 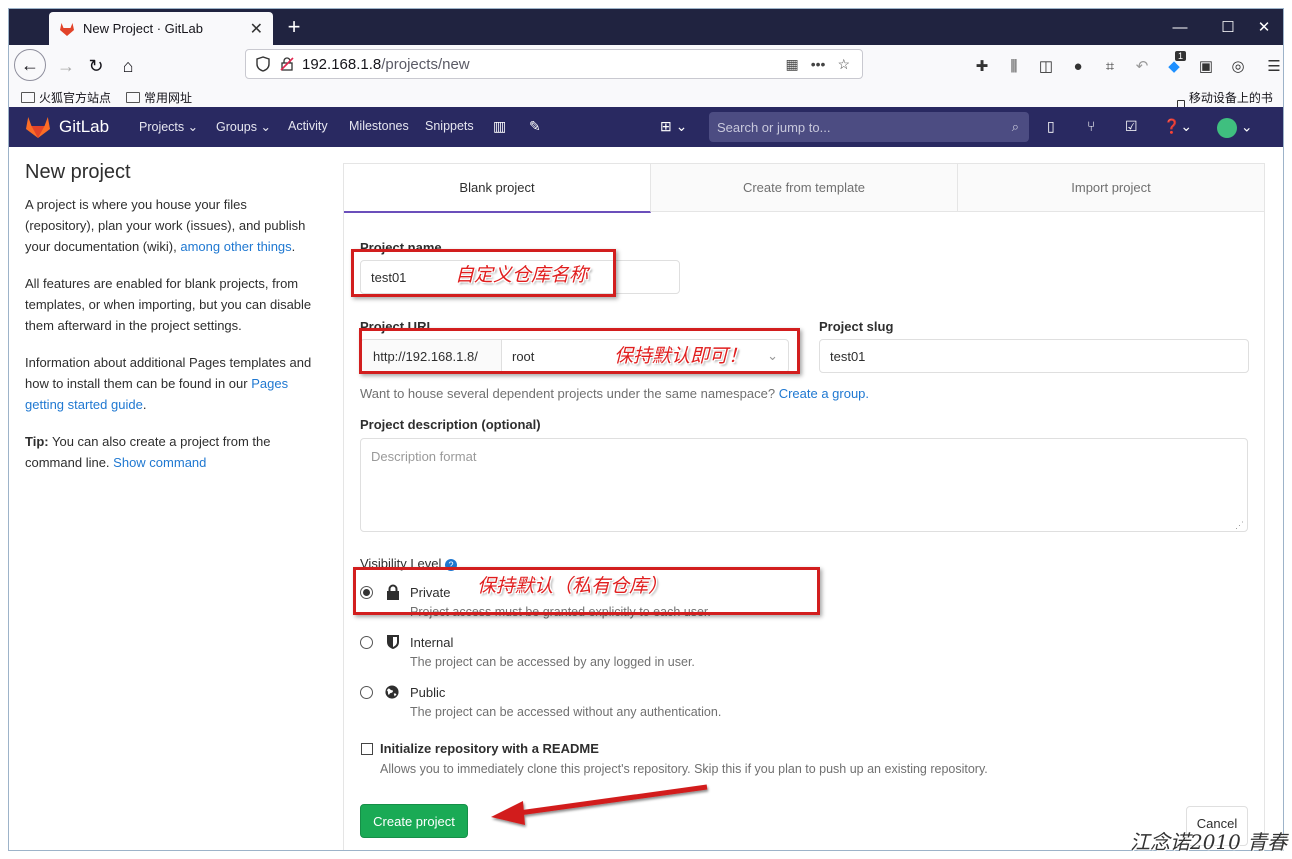 What do you see at coordinates (414, 821) in the screenshot?
I see `create-project-button: Create project` at bounding box center [414, 821].